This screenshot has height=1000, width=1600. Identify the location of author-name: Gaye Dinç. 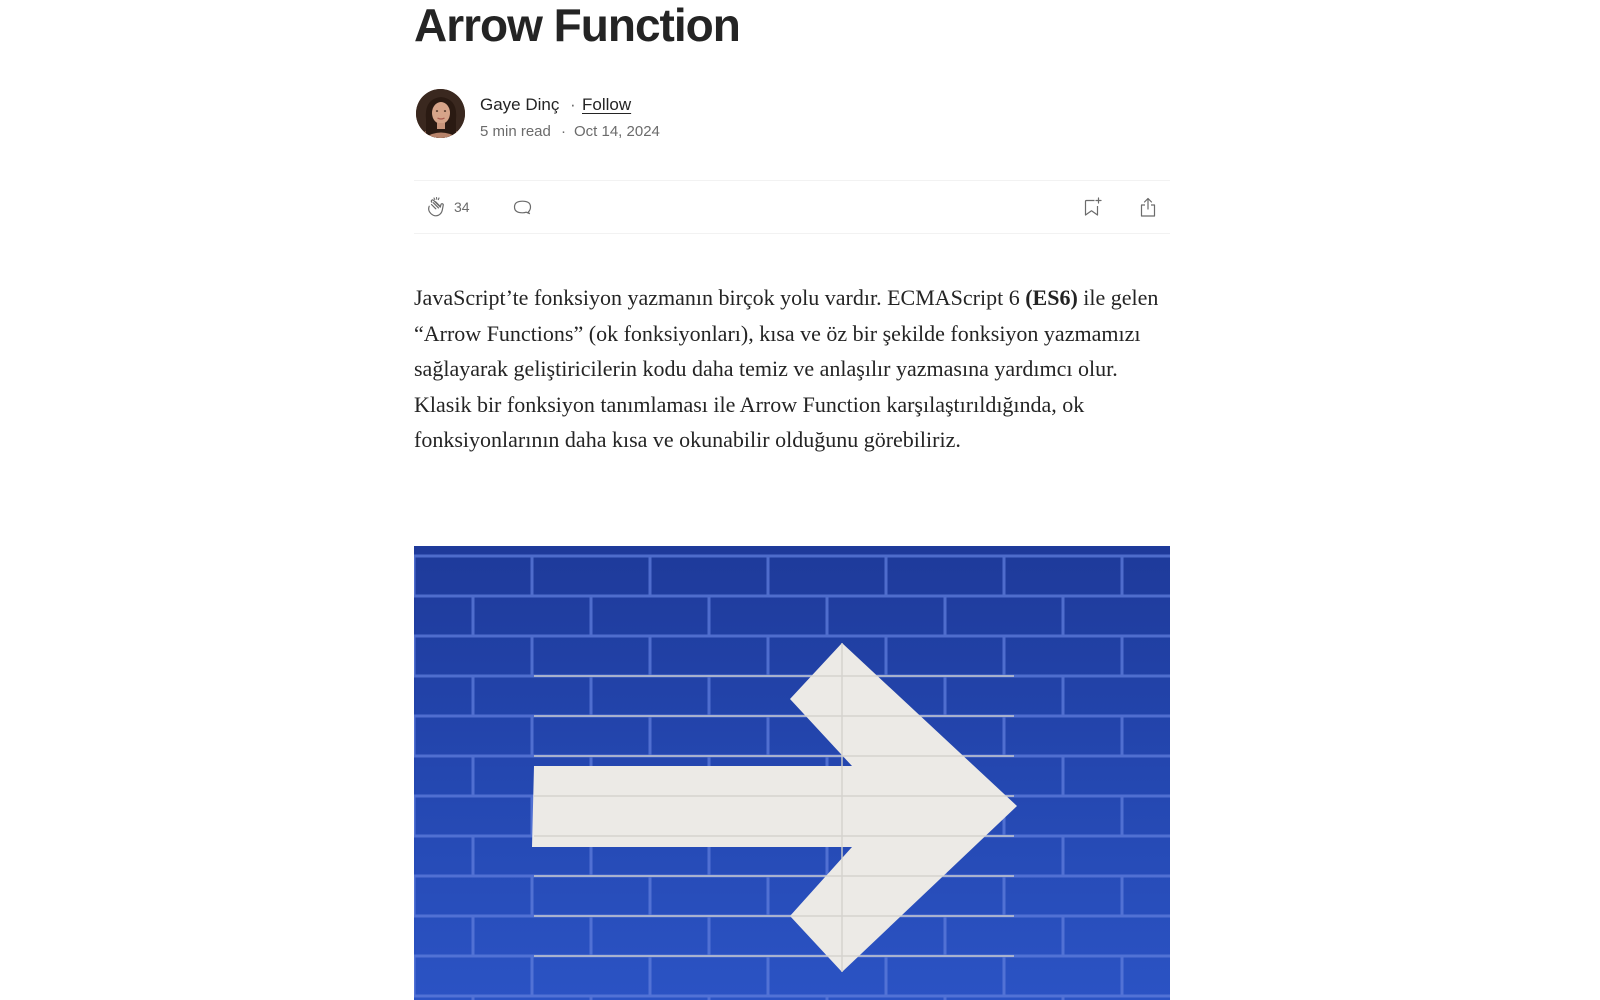
(519, 105).